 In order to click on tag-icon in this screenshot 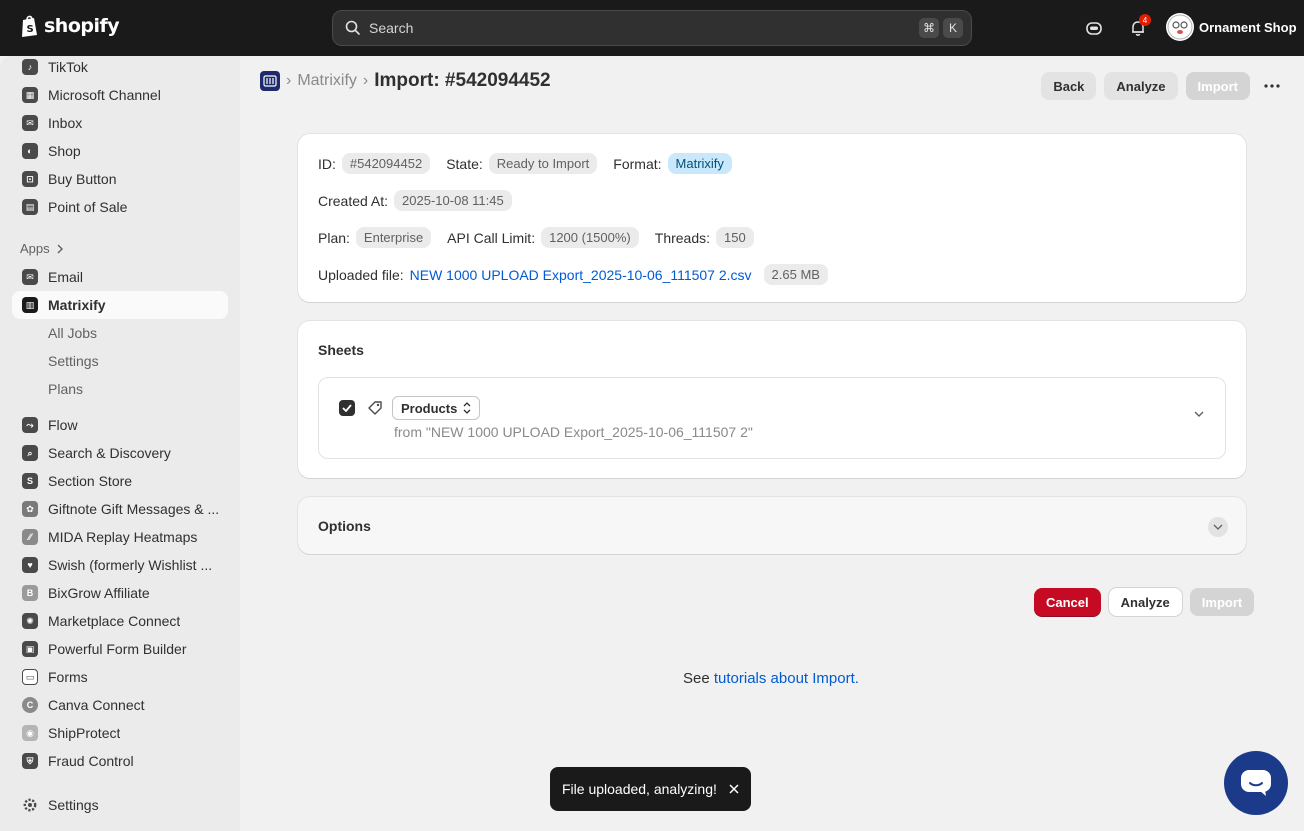, I will do `click(375, 408)`.